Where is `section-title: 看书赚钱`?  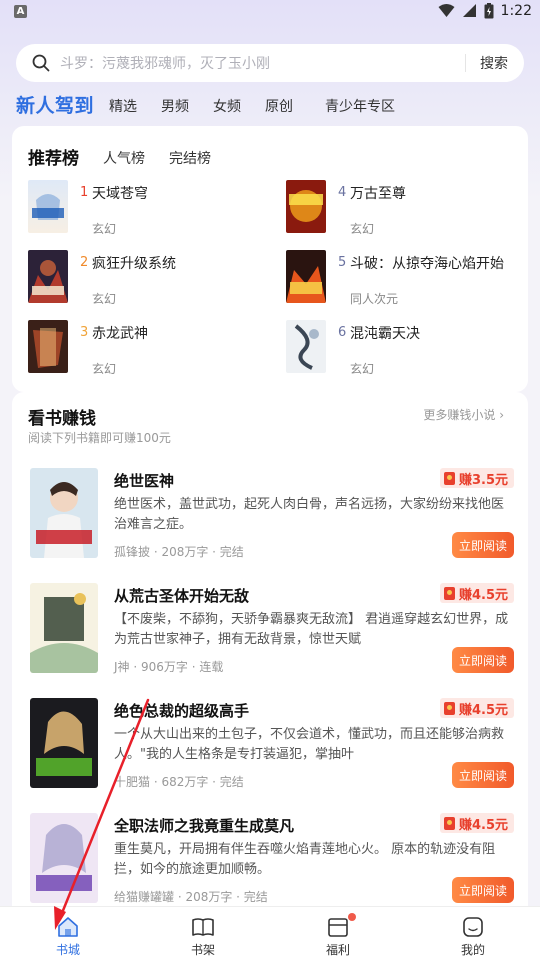 section-title: 看书赚钱 is located at coordinates (62, 419).